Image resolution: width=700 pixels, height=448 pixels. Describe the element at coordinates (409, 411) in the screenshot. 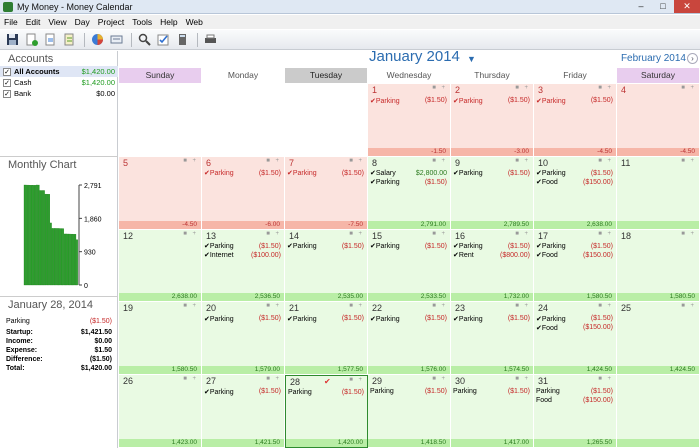

I see `day-cell: 29 ■ + Parking ($1.50) 1,418.50` at that location.